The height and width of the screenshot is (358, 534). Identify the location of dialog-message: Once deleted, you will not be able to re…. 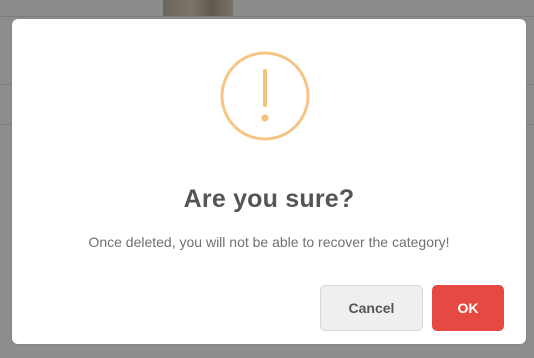
(269, 242).